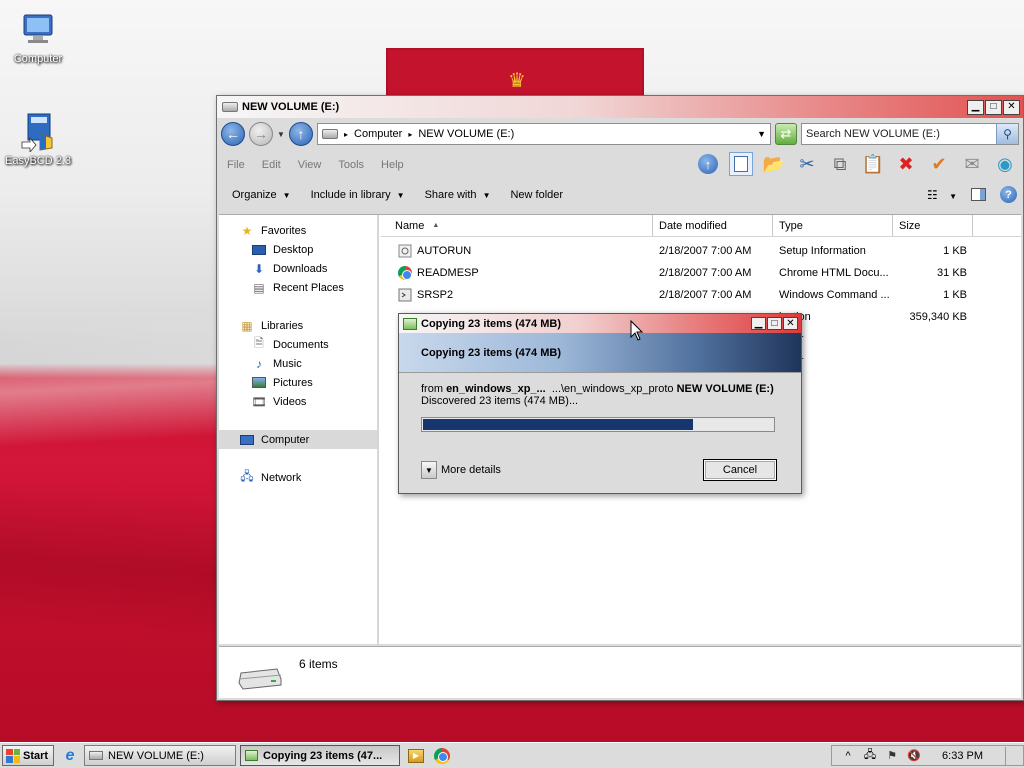 Image resolution: width=1024 pixels, height=768 pixels. I want to click on item-count: 6 items, so click(318, 664).